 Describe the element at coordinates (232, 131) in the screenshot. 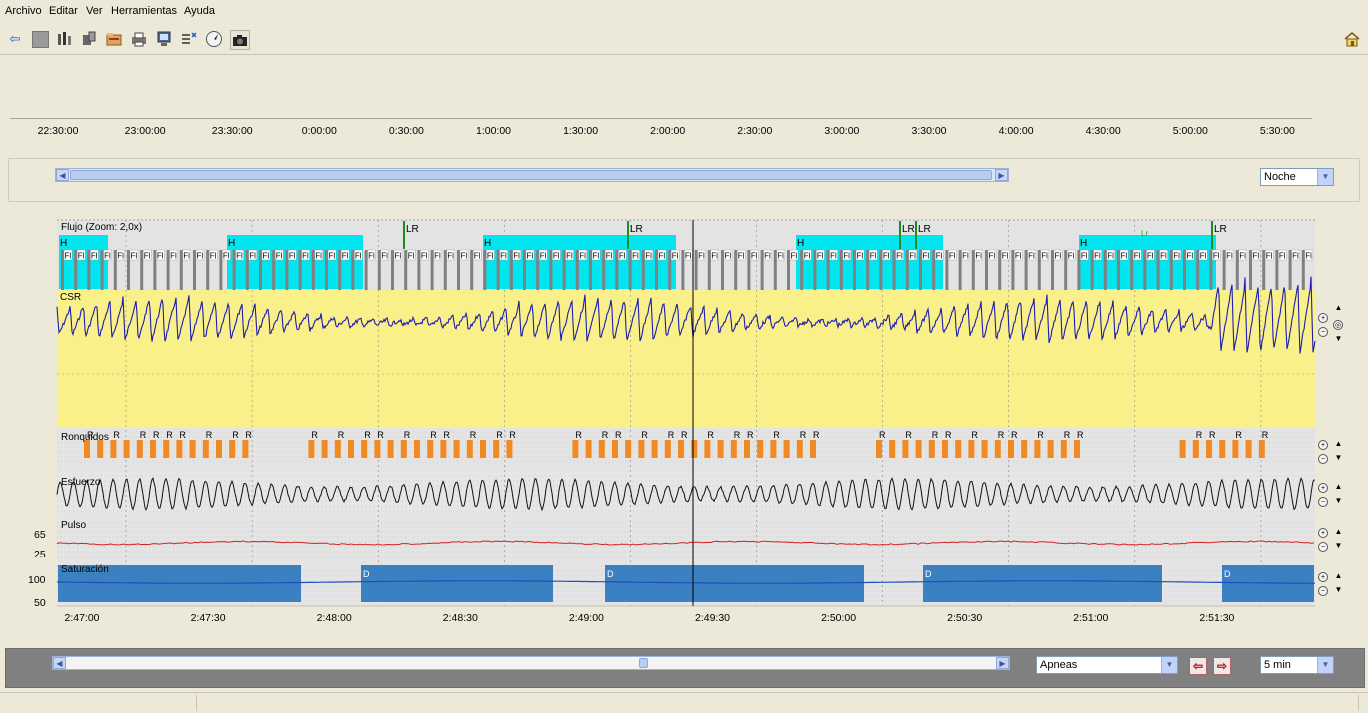

I see `ruler-time-label: 23:30:00` at that location.